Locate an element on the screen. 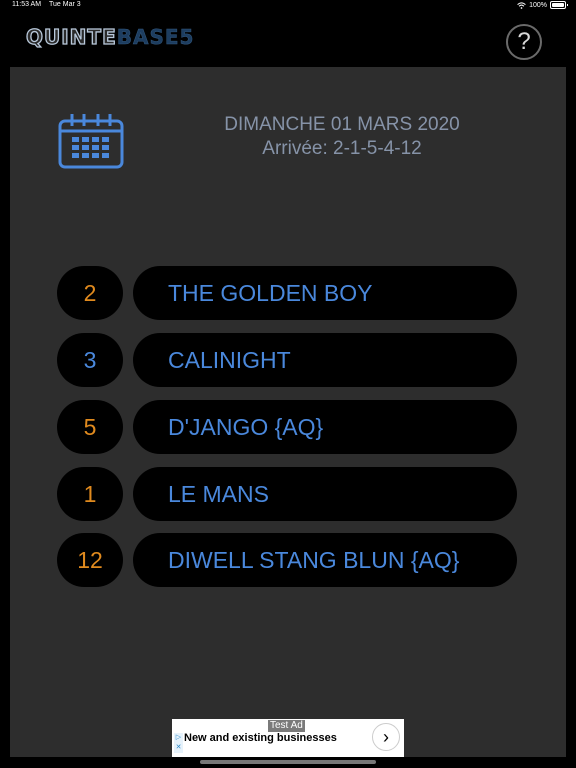  ad-label: Test Ad is located at coordinates (286, 726).